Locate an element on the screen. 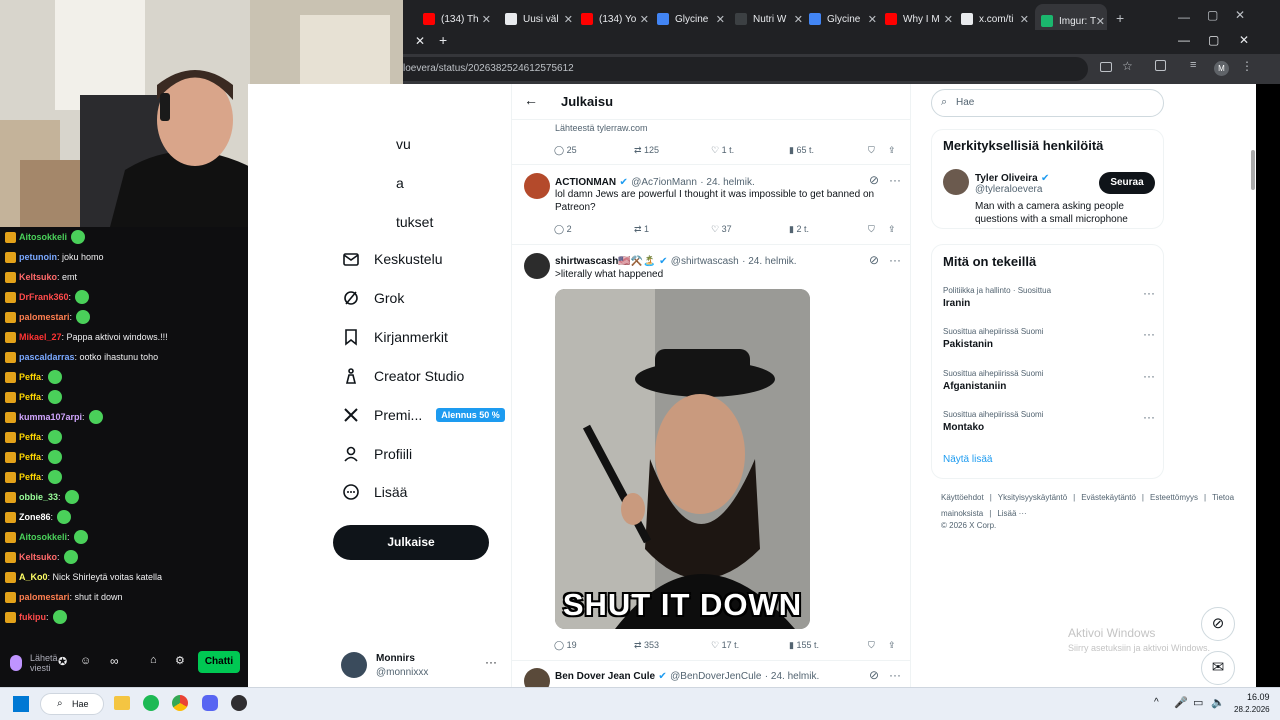 The height and width of the screenshot is (720, 1280). store-icon: ⌂ is located at coordinates (153, 660).